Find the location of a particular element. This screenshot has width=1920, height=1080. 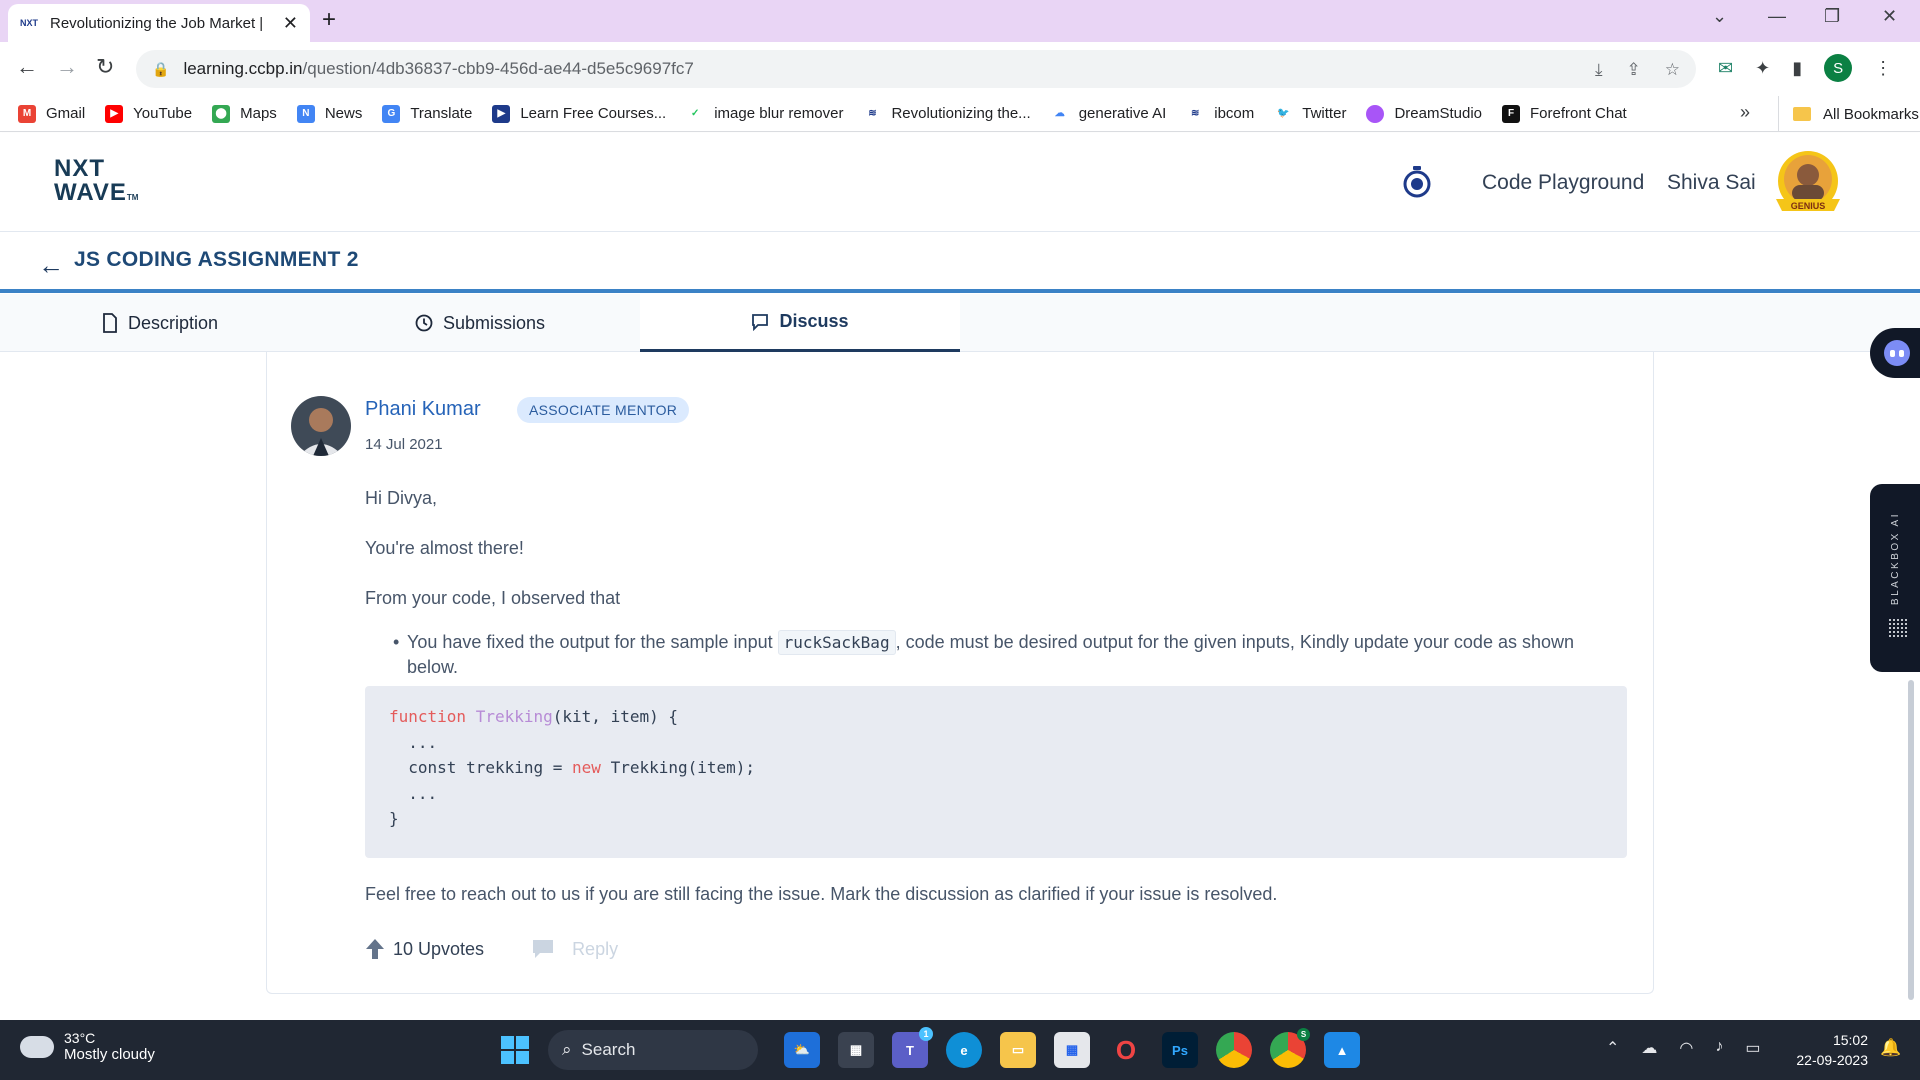

new-tab-icon: + is located at coordinates (329, 20).